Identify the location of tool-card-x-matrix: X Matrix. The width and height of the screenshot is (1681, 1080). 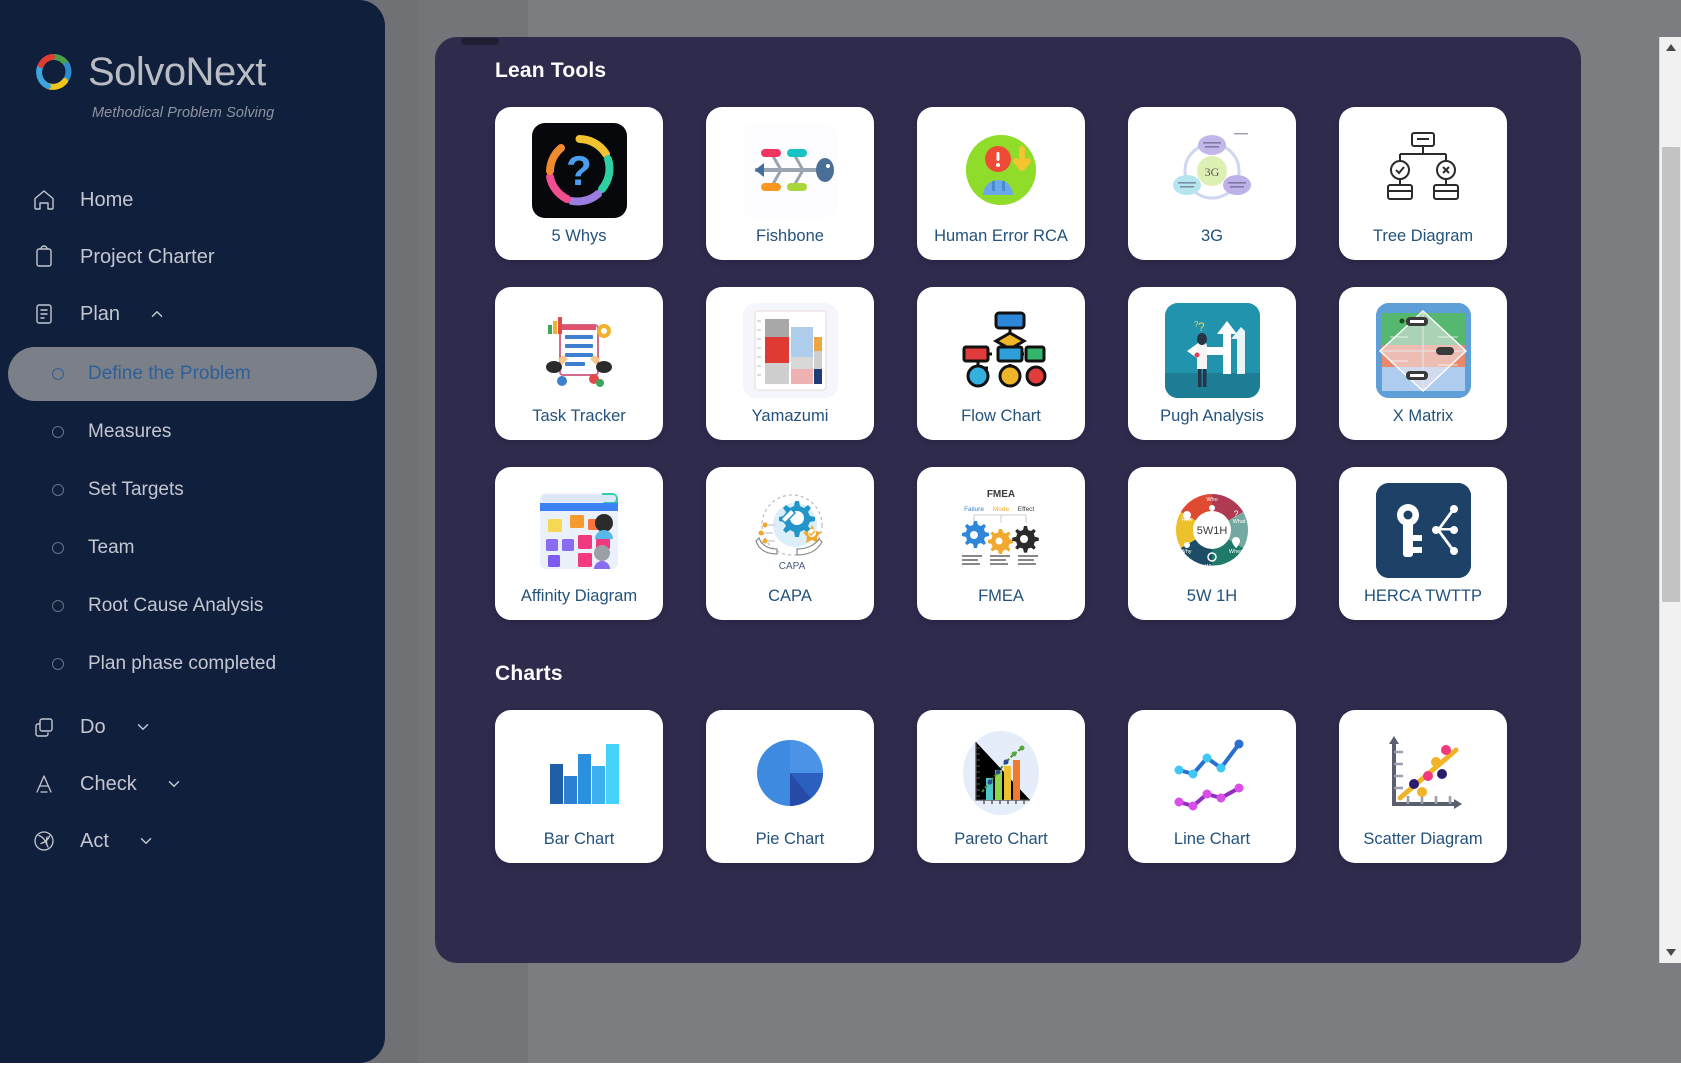
(1423, 363).